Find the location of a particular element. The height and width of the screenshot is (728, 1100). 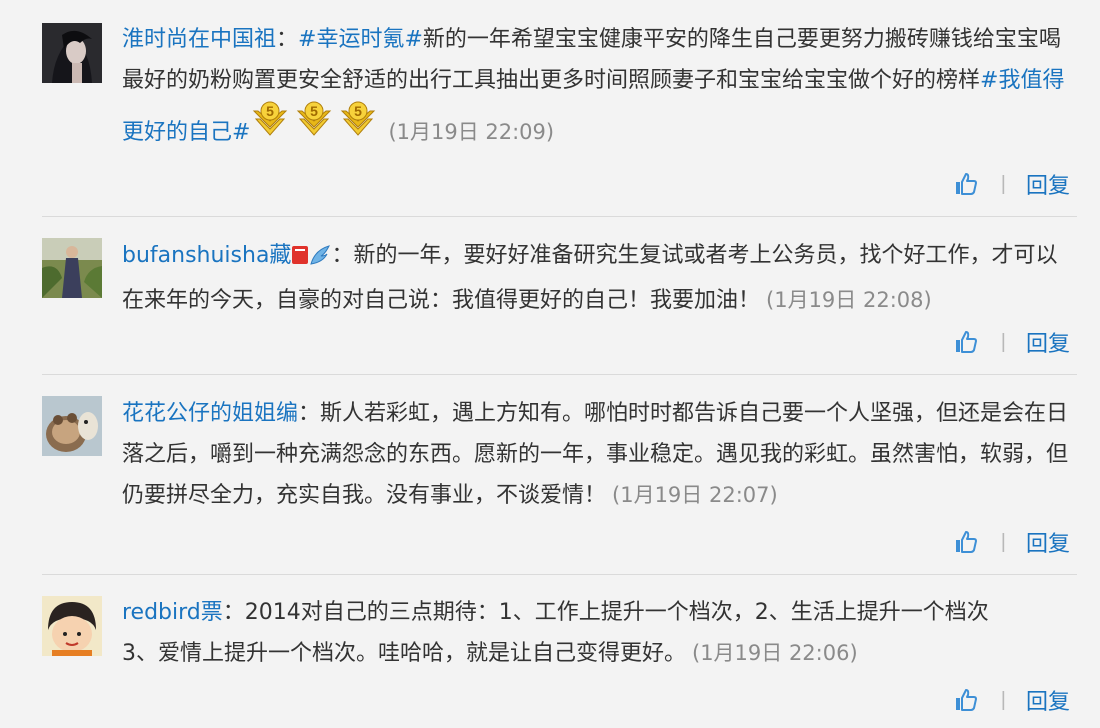

comment-username: 花花公仔的姐姐编 is located at coordinates (210, 413).